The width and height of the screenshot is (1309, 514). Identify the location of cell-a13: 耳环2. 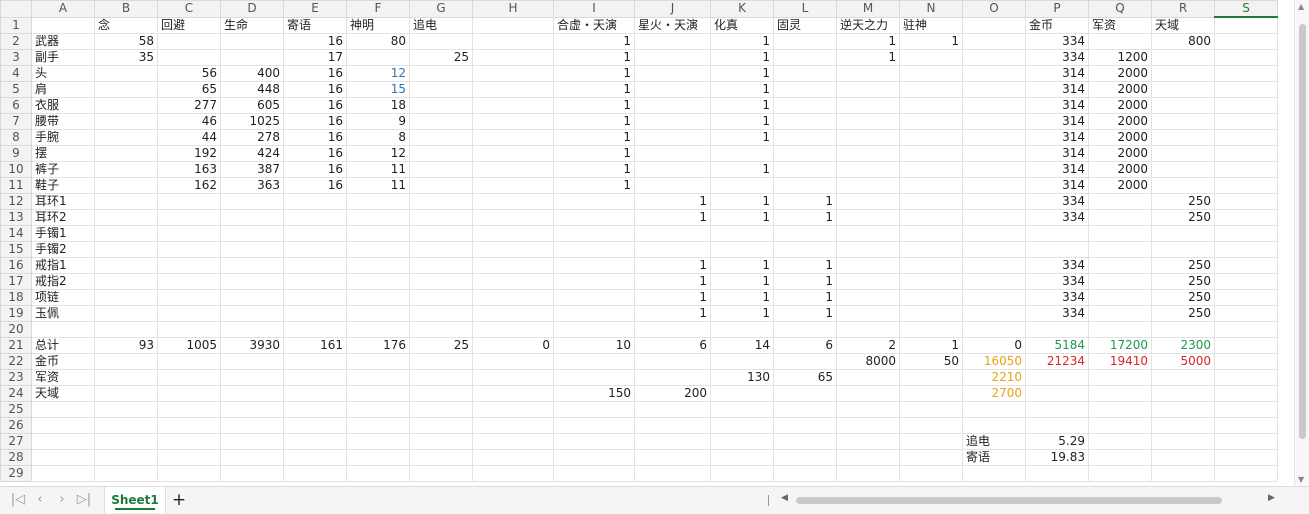
(63, 217).